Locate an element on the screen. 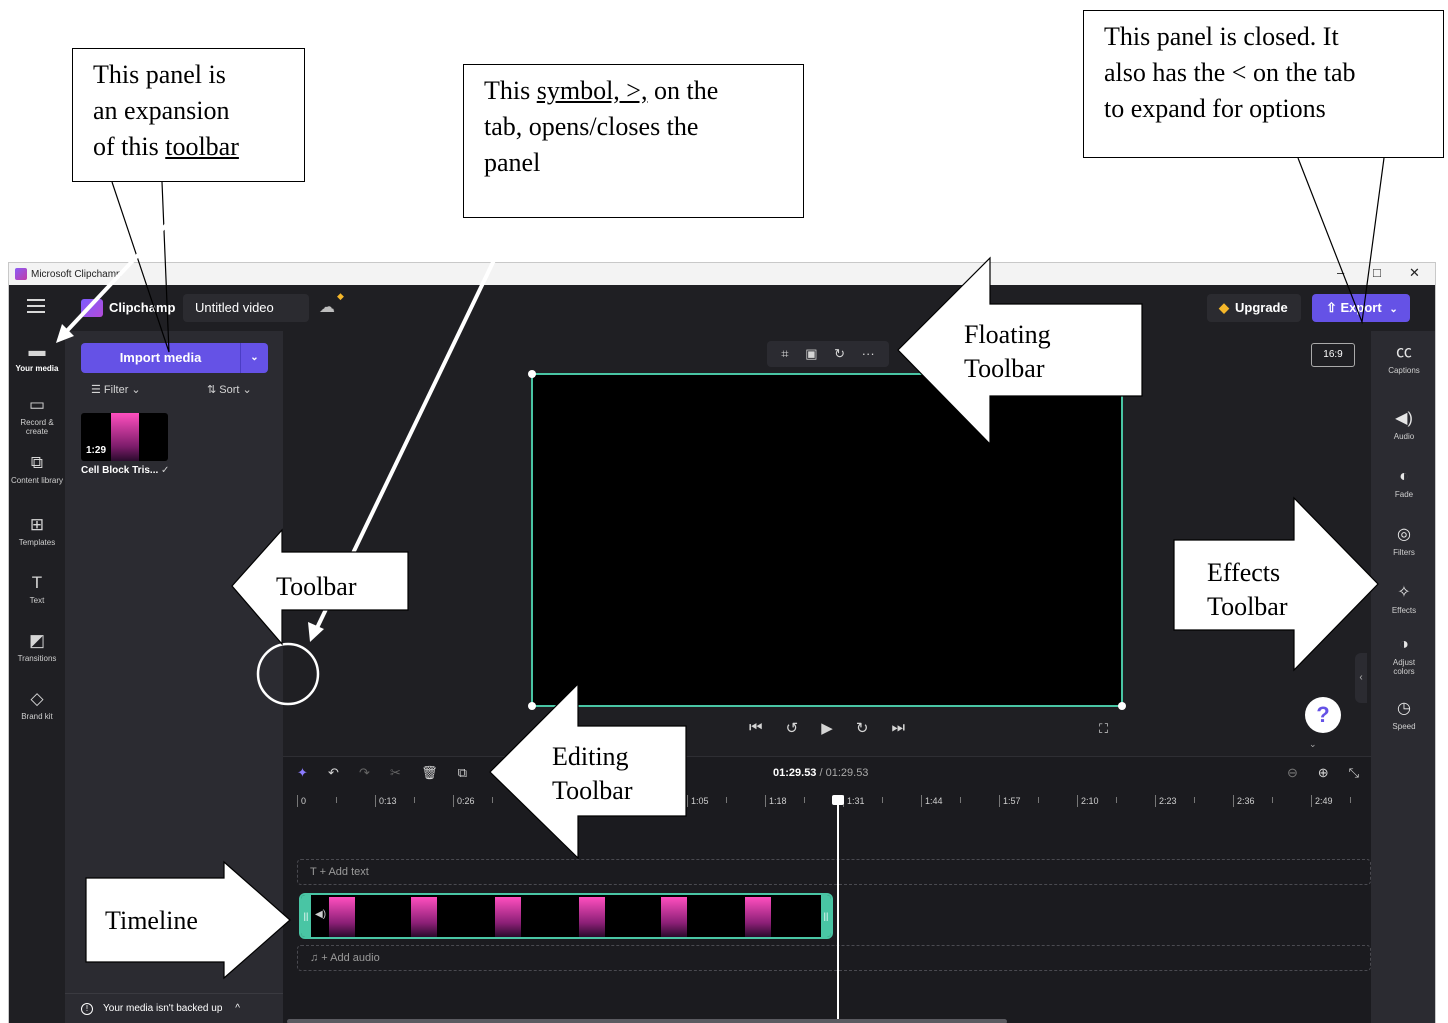  undo-icon: ↶ is located at coordinates (333, 773).